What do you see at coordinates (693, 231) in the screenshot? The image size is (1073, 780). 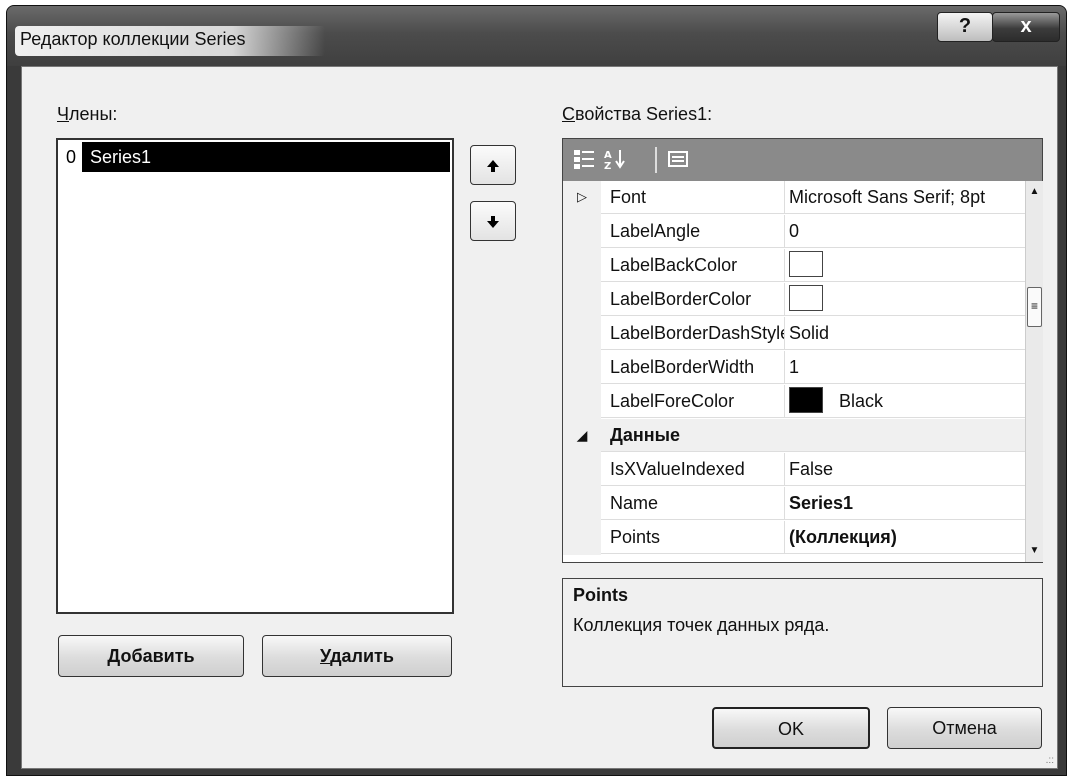 I see `property-name: LabelAngle` at bounding box center [693, 231].